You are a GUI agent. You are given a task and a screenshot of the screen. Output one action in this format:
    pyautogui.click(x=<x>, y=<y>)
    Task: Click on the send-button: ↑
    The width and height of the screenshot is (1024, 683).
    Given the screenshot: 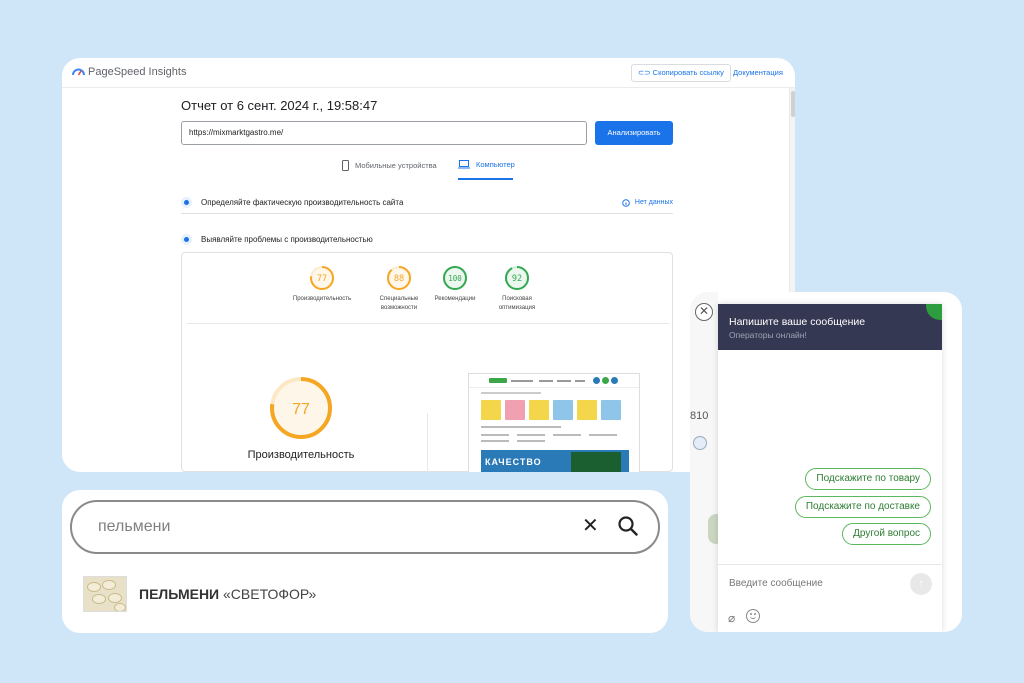 What is the action you would take?
    pyautogui.click(x=921, y=584)
    